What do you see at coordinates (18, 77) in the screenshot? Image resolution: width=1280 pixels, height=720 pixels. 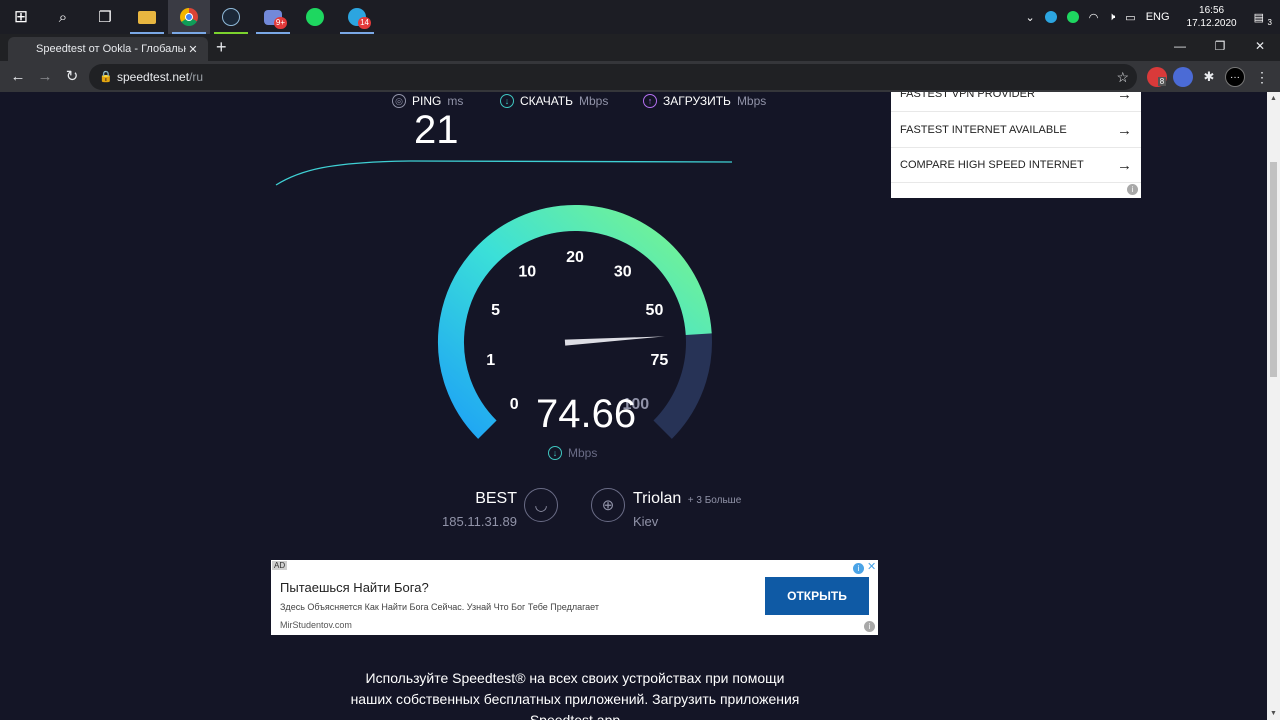 I see `back-icon: ←` at bounding box center [18, 77].